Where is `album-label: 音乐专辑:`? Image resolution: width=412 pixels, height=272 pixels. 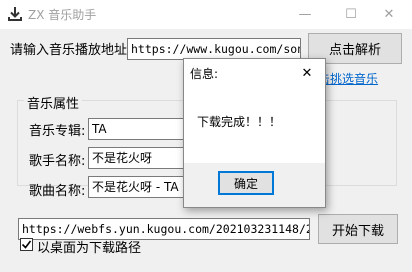 album-label: 音乐专辑: is located at coordinates (57, 131).